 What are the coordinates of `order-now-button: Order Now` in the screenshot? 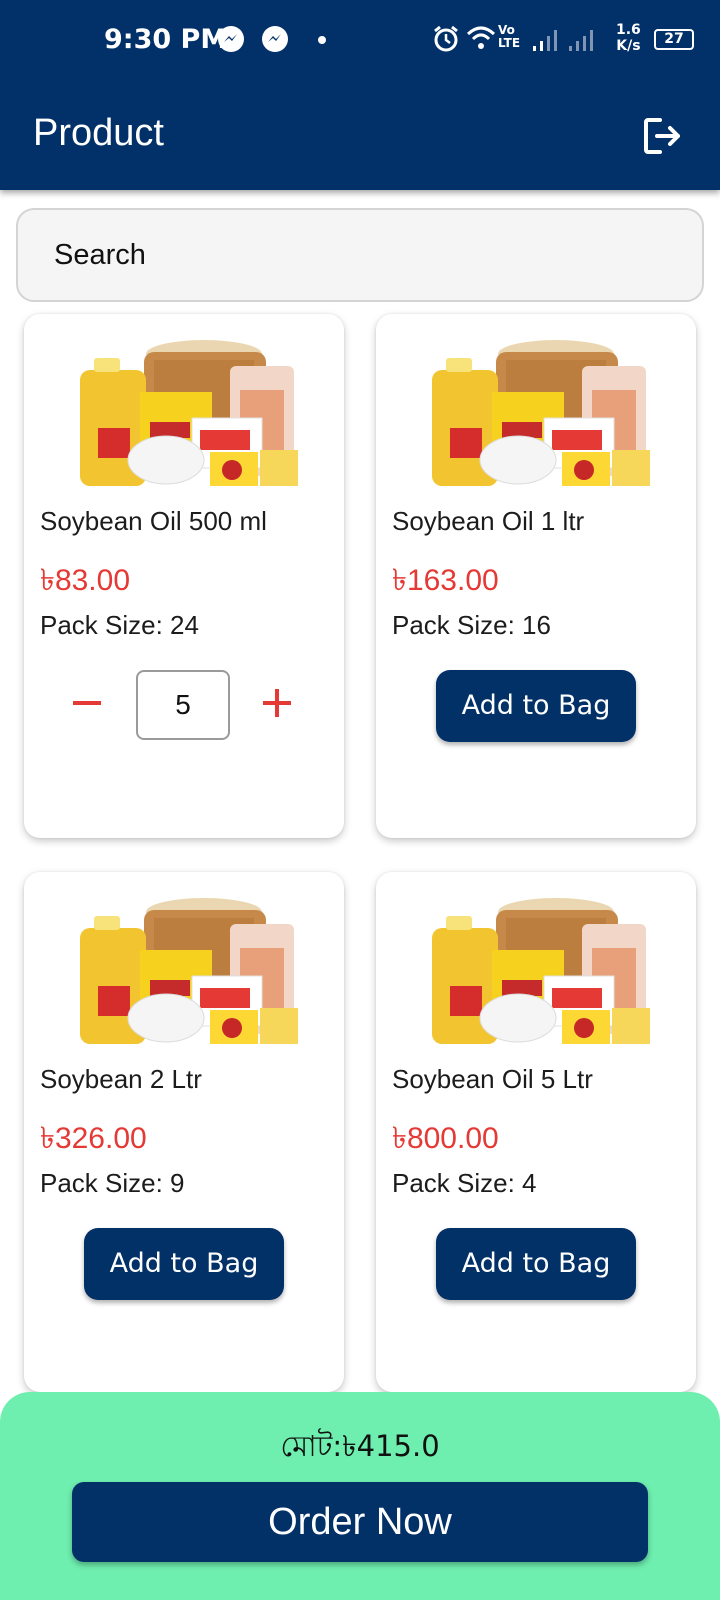 It's located at (360, 1522).